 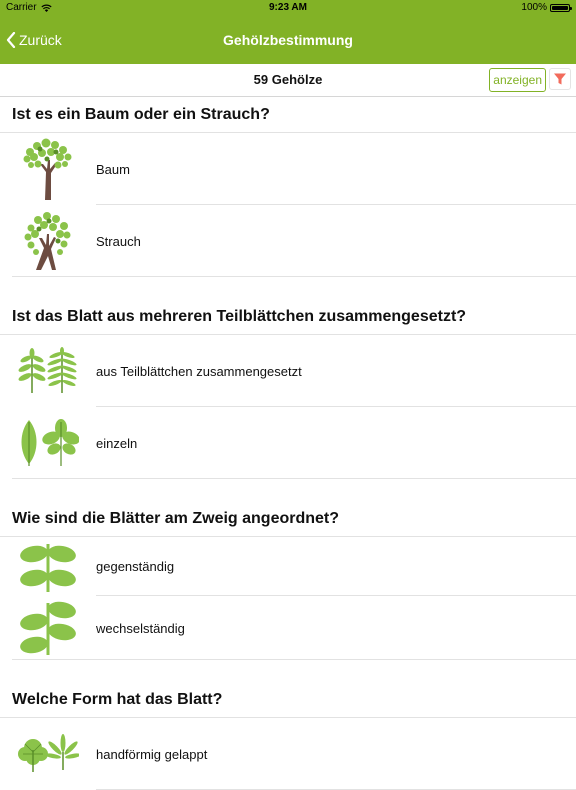 I want to click on option-compound: aus Teilblättchen zusammengesetzt, so click(x=288, y=371).